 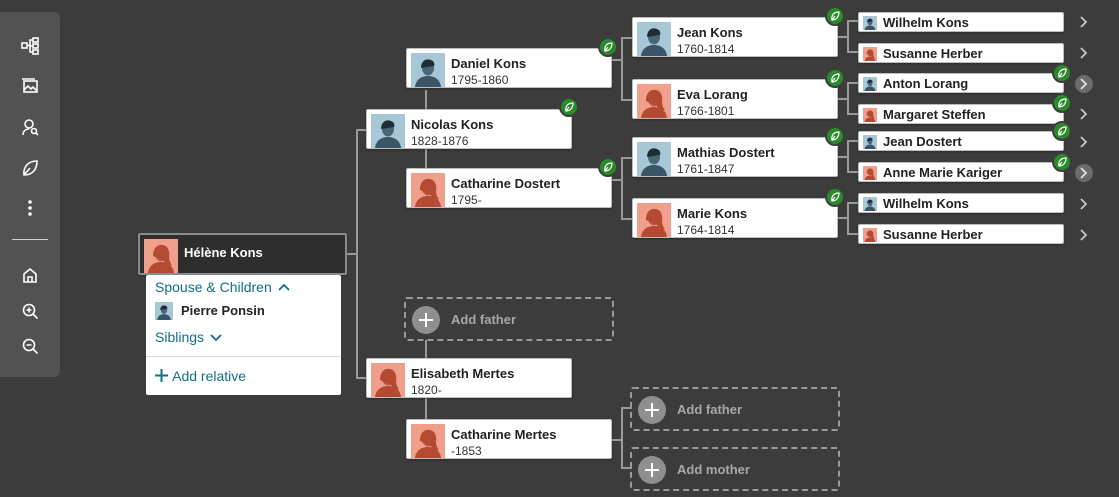 I want to click on person-card-gen4: Anton Lorang, so click(x=961, y=83).